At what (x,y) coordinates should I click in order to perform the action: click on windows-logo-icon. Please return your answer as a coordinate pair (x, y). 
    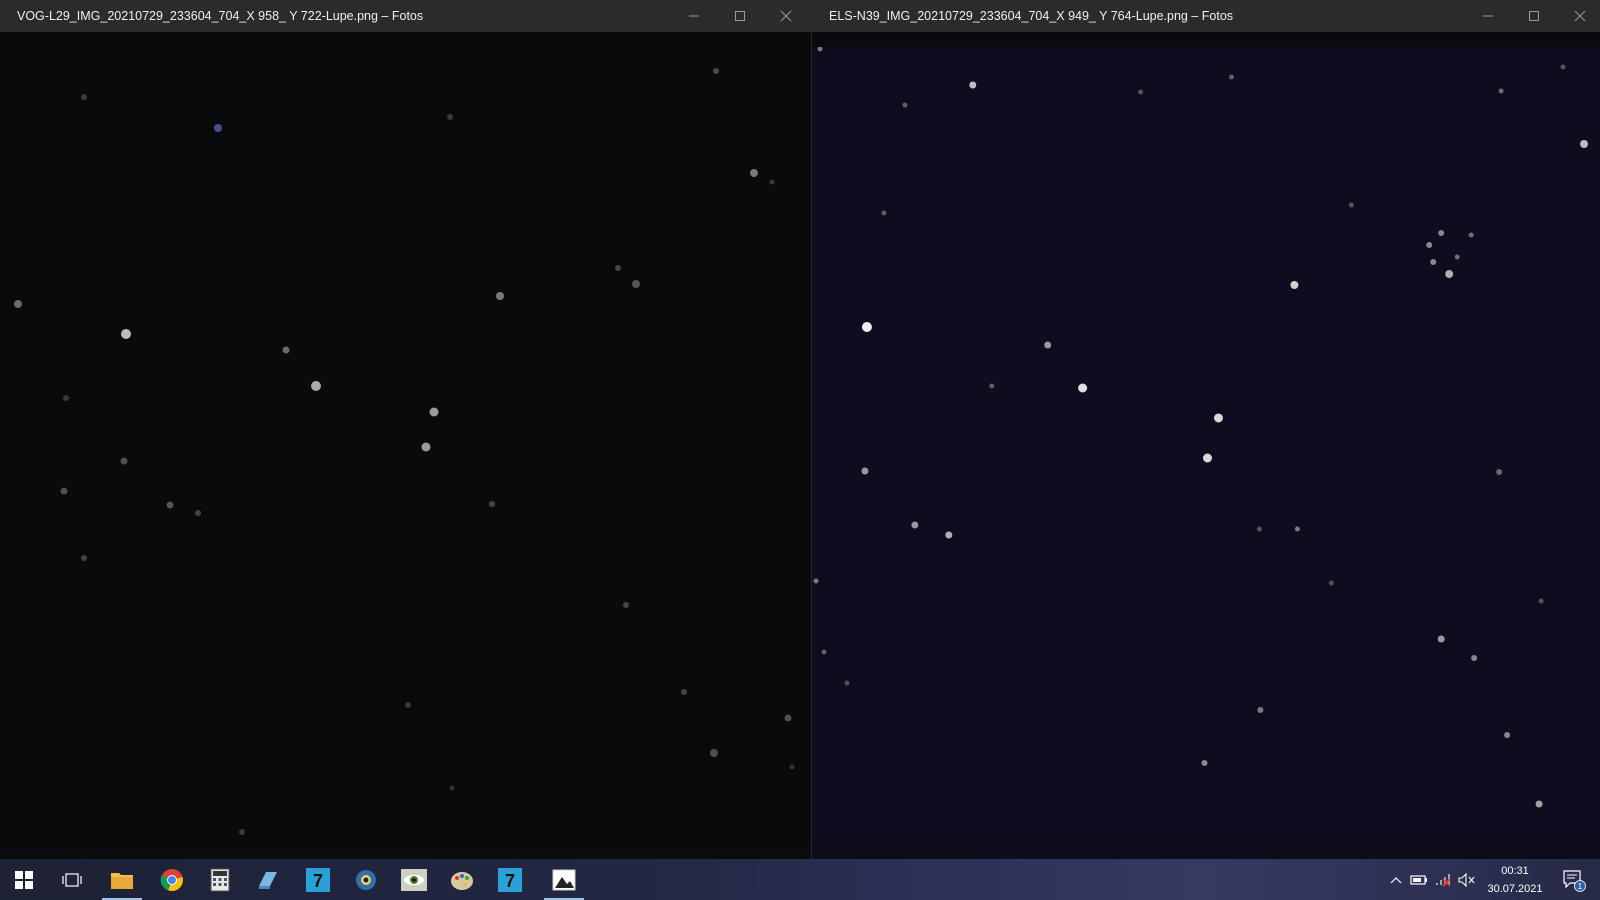
    Looking at the image, I should click on (24, 879).